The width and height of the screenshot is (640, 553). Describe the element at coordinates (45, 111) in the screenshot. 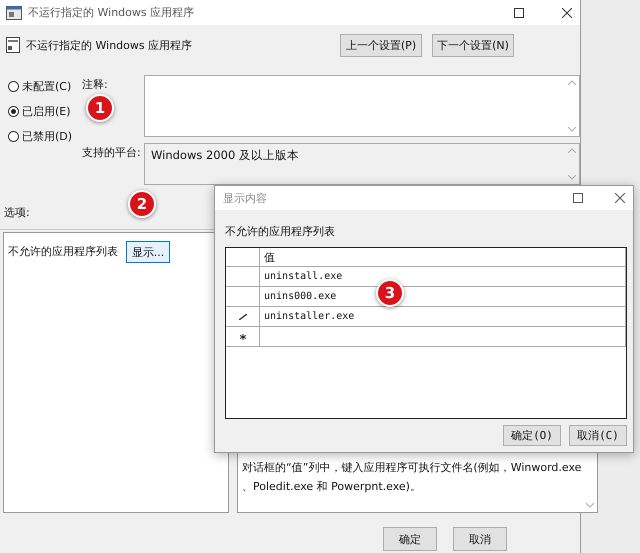

I see `radio-option: 已启用(E)` at that location.